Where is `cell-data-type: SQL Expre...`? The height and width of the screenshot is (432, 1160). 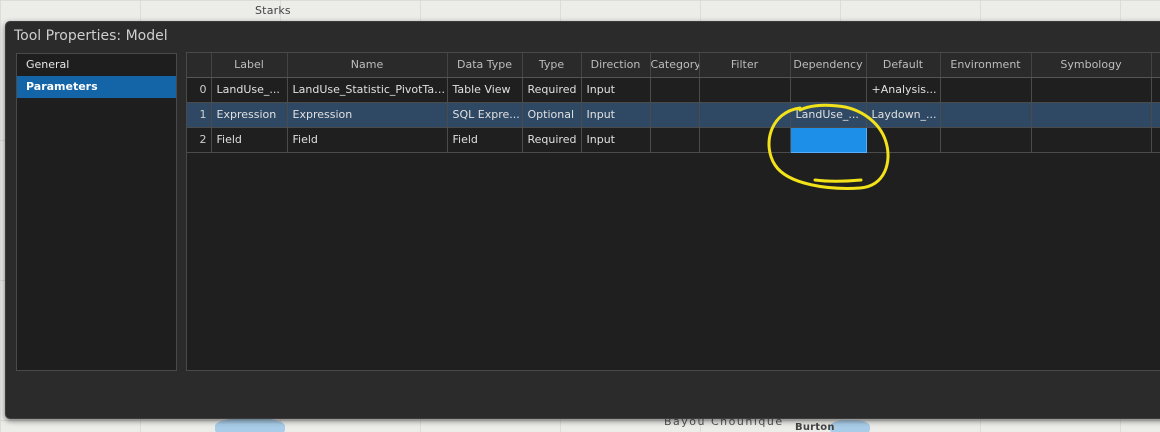
cell-data-type: SQL Expre... is located at coordinates (485, 115).